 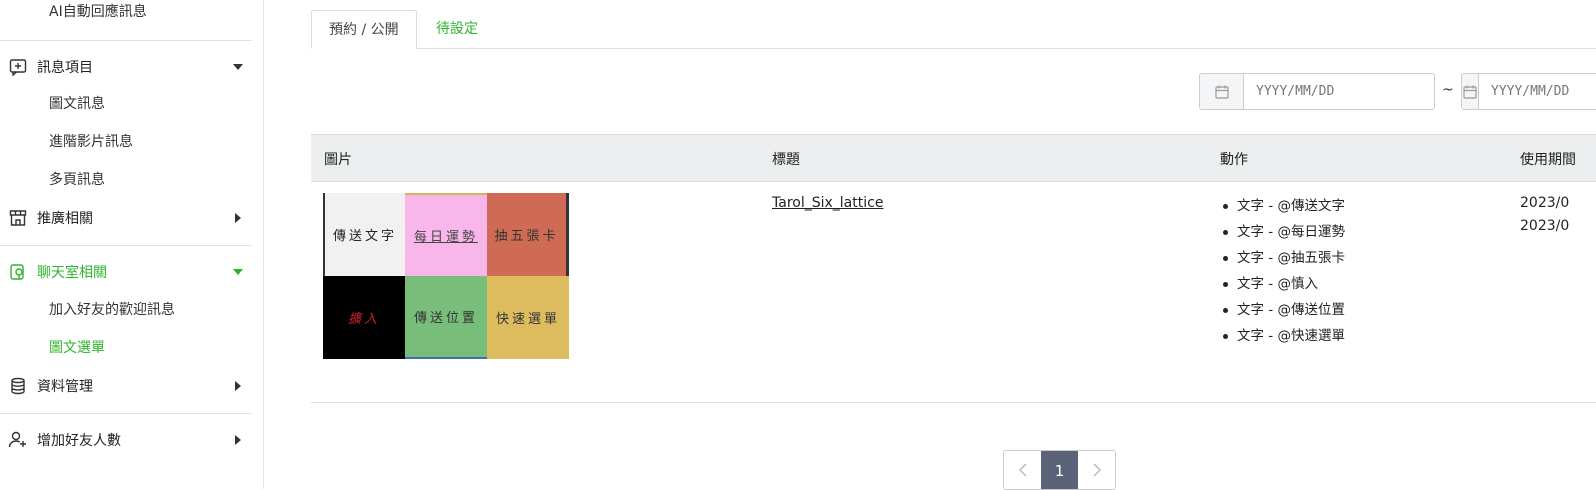 I want to click on start-date-input, so click(x=1339, y=91).